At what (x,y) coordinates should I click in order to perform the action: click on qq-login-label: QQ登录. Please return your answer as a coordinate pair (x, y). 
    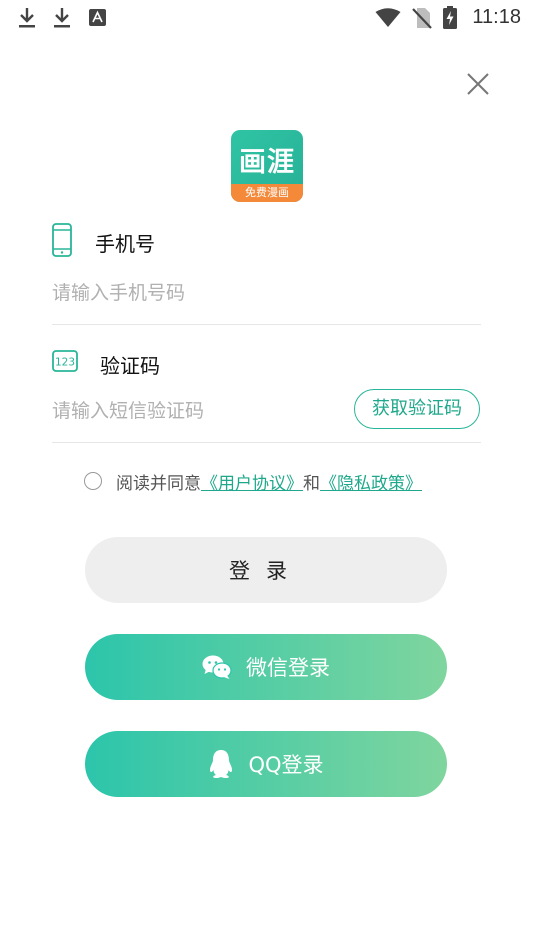
    Looking at the image, I should click on (286, 765).